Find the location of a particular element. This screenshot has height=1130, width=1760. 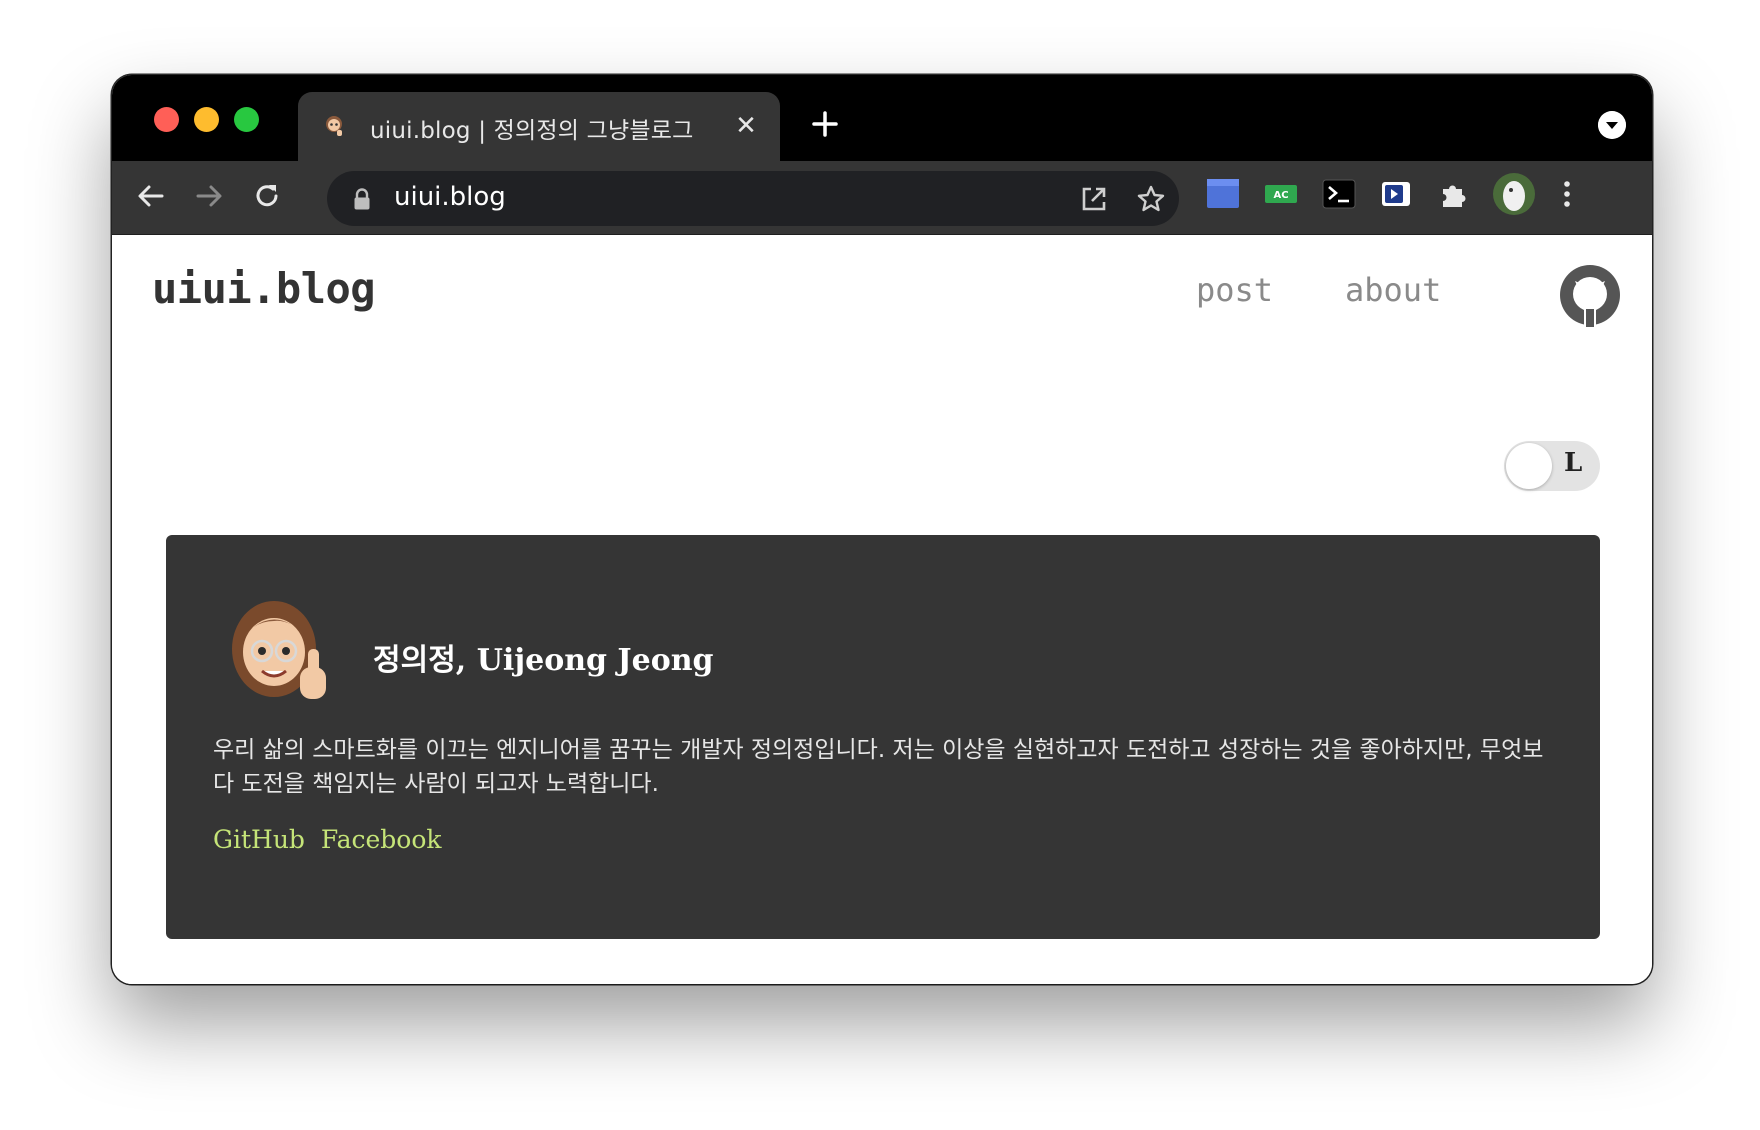

tab-close-icon: ✕ is located at coordinates (746, 126).